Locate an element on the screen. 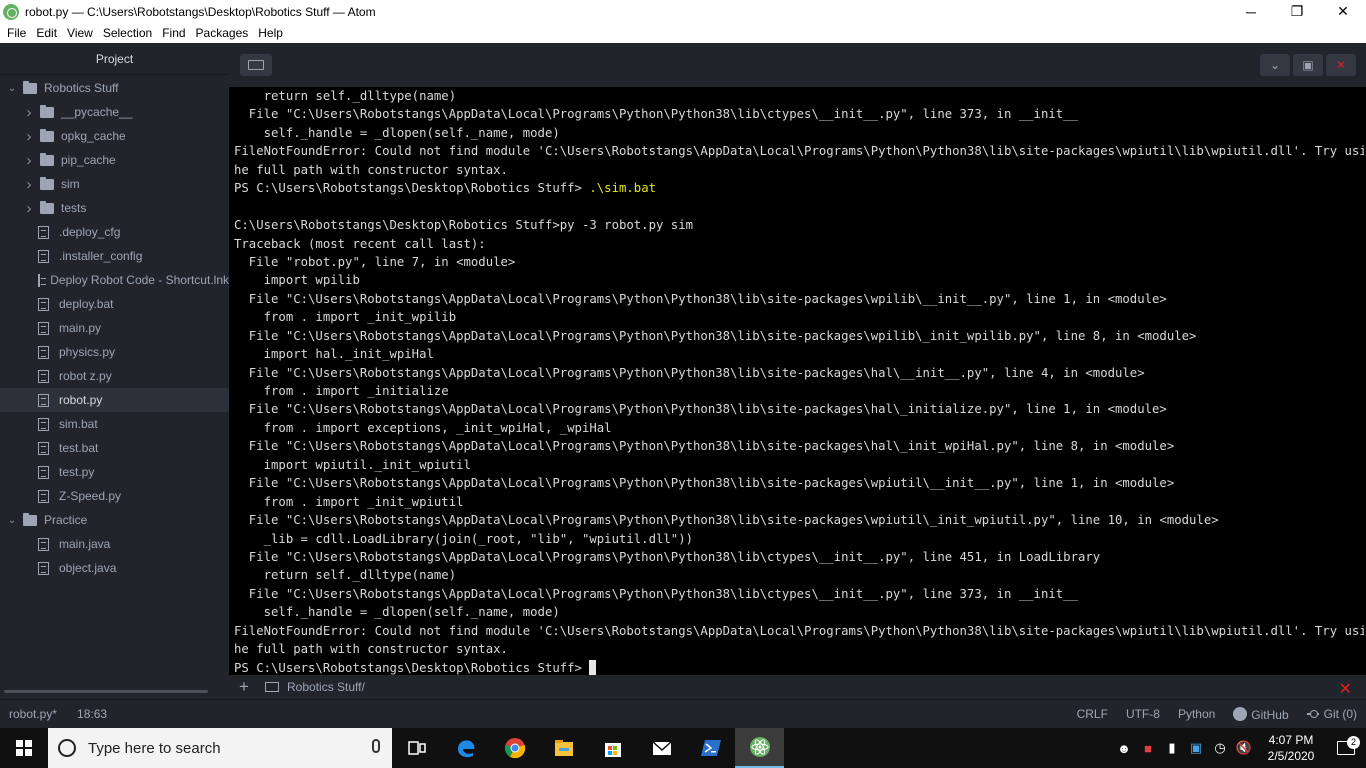  menu-view: View is located at coordinates (80, 33).